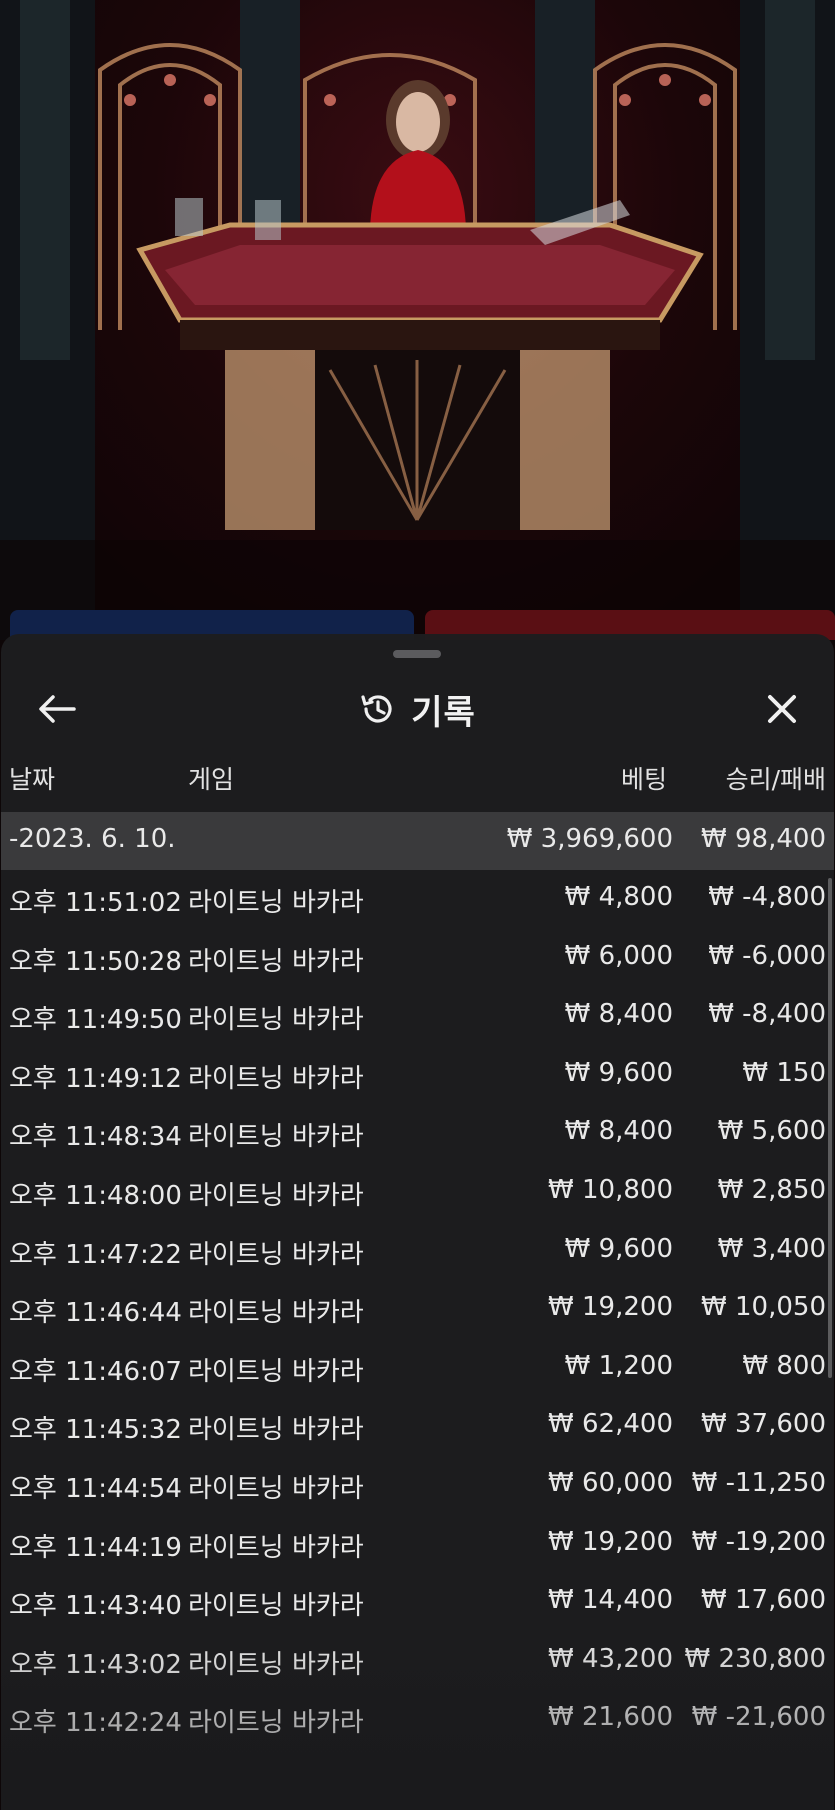  Describe the element at coordinates (417, 841) in the screenshot. I see `day-summary-row: -2023. 6. 10. ₩ 3,969,600 ₩ 98,400` at that location.